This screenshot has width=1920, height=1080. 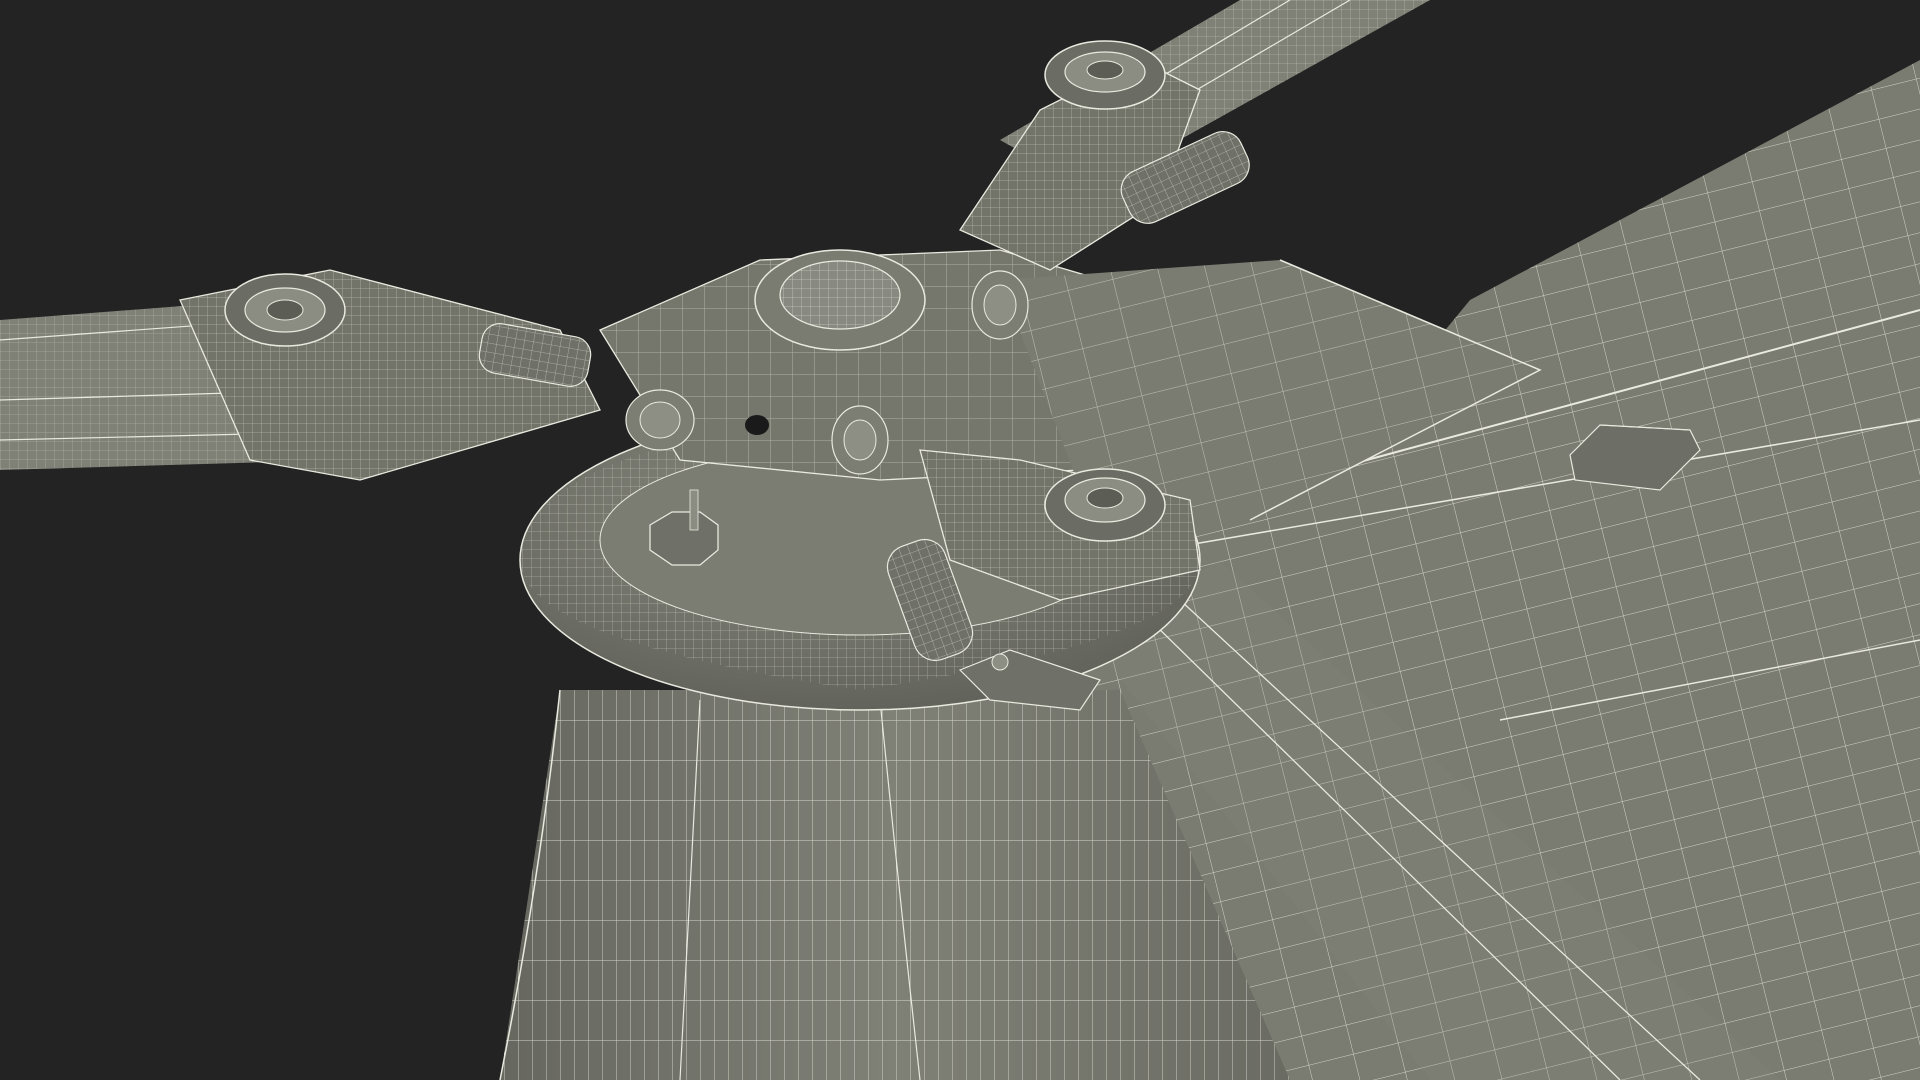 What do you see at coordinates (660, 420) in the screenshot?
I see `hub-bearing-left` at bounding box center [660, 420].